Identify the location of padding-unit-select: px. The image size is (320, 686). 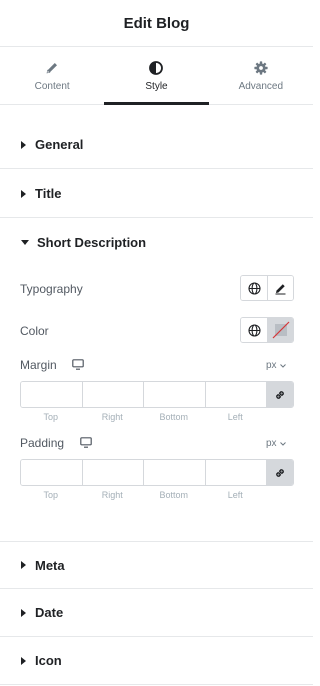
(276, 443).